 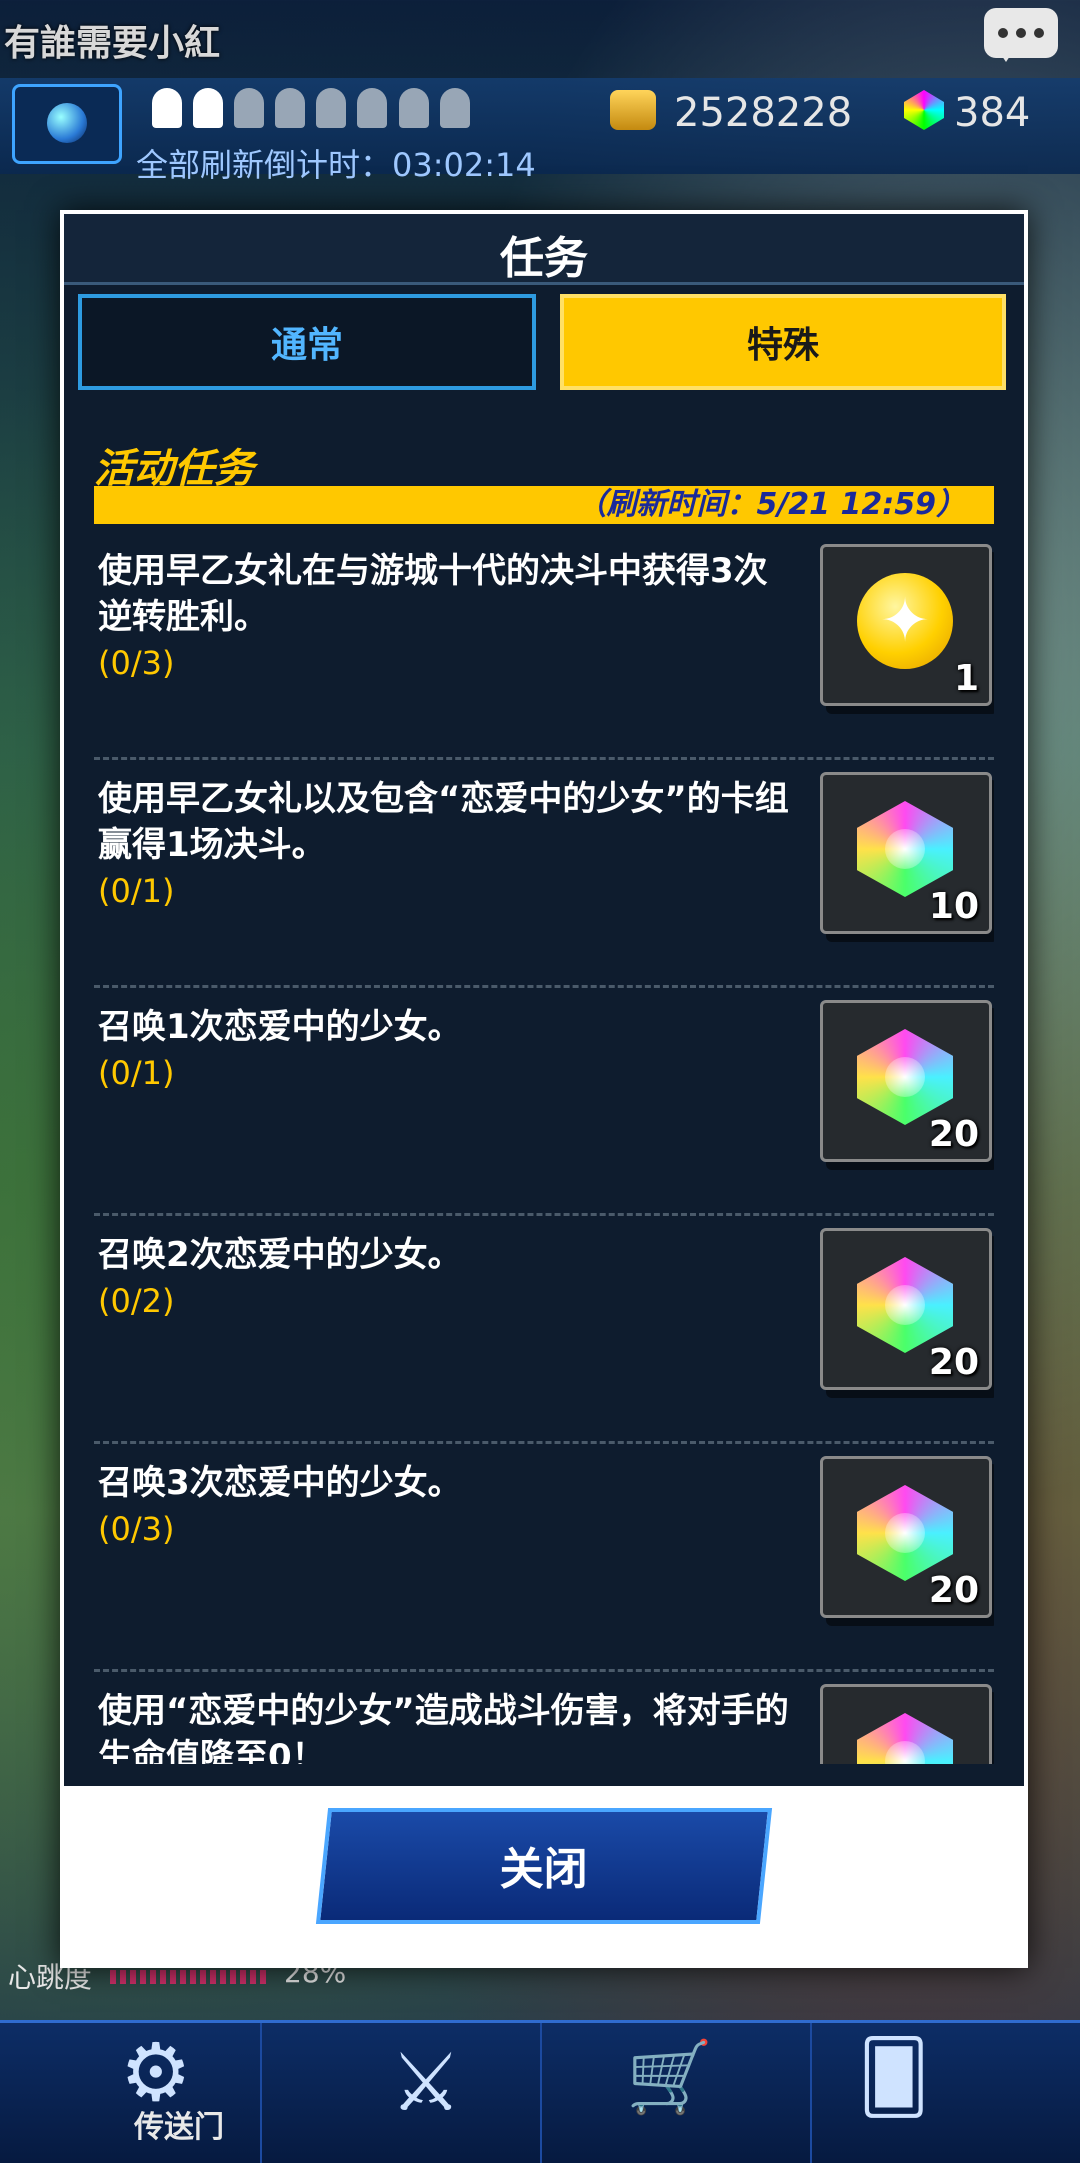 What do you see at coordinates (544, 1102) in the screenshot?
I see `quest-item: 召唤1次恋爱中的少女。 (0/1) 20` at bounding box center [544, 1102].